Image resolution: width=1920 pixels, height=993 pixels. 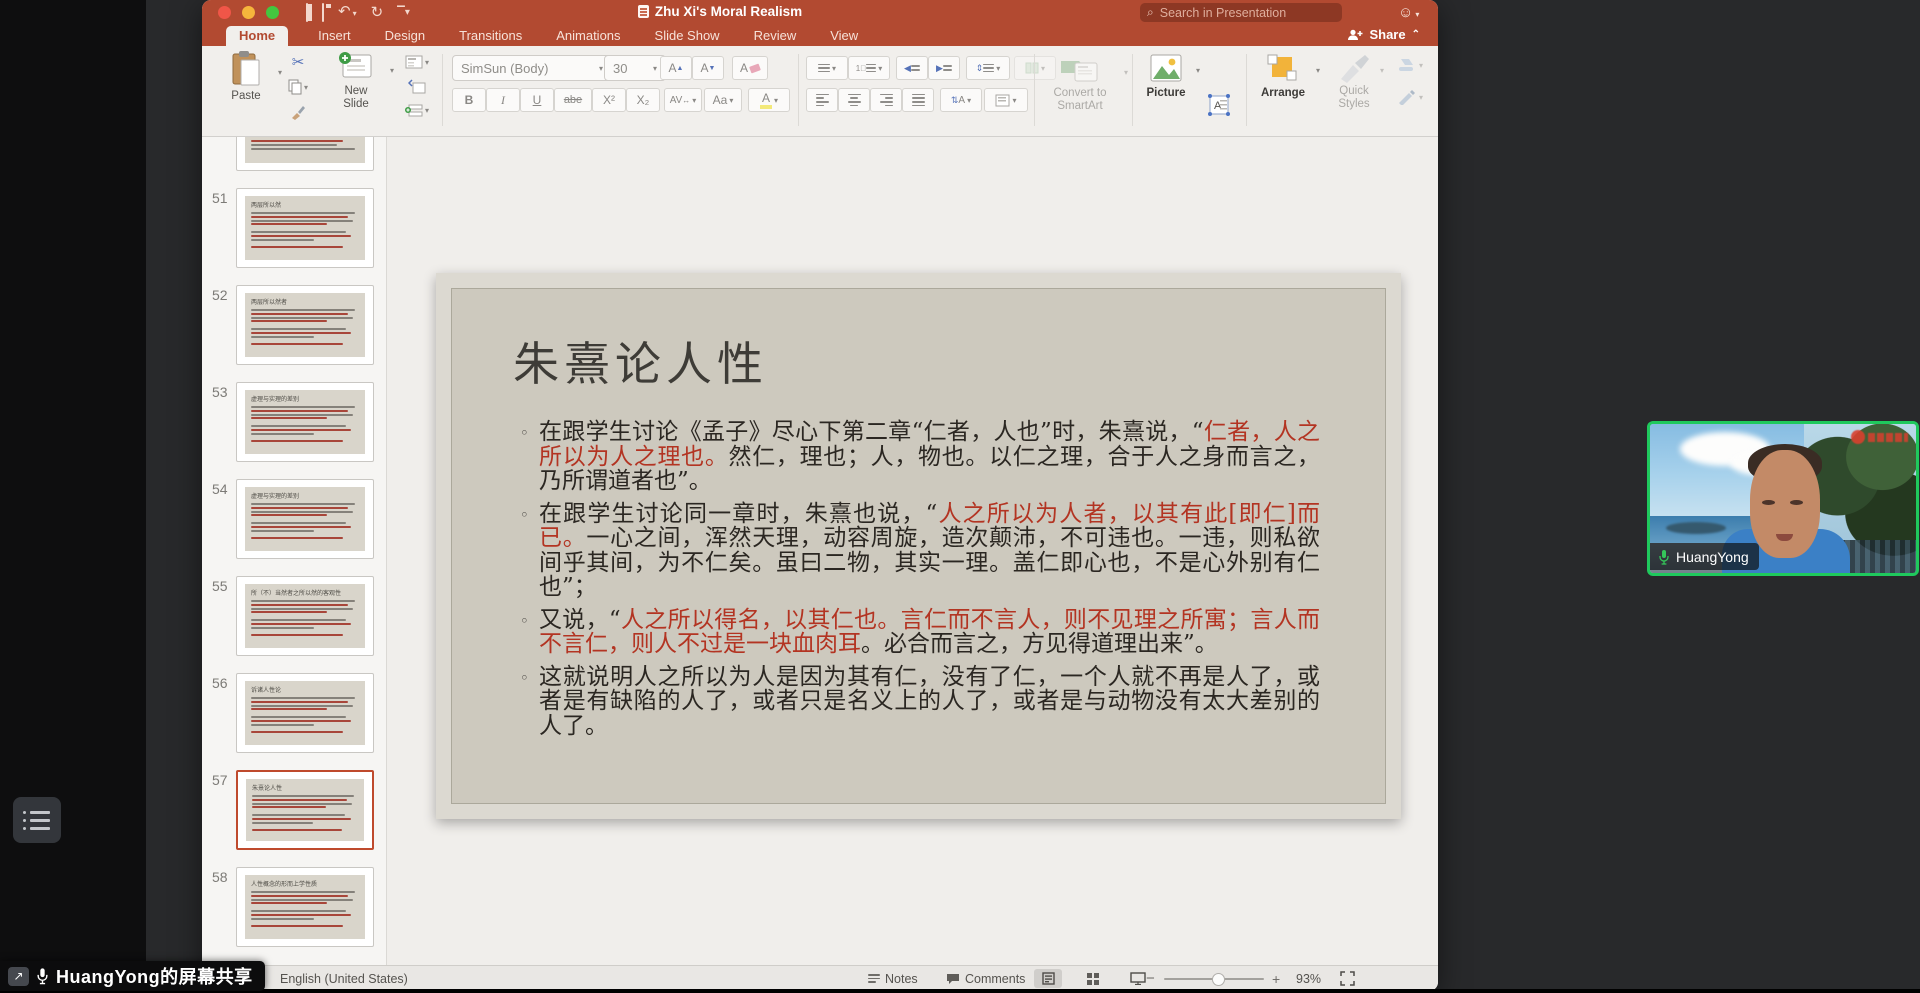 What do you see at coordinates (298, 62) in the screenshot?
I see `cut-button: ✂` at bounding box center [298, 62].